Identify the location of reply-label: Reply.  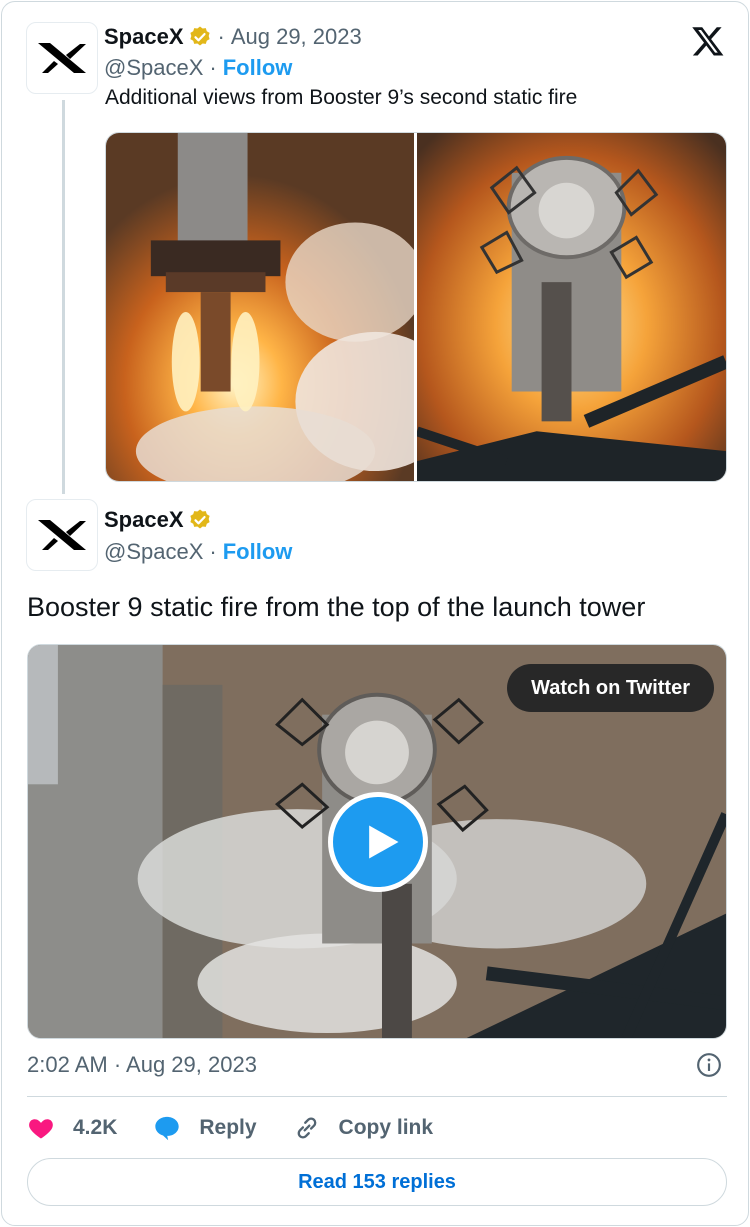
(228, 1127).